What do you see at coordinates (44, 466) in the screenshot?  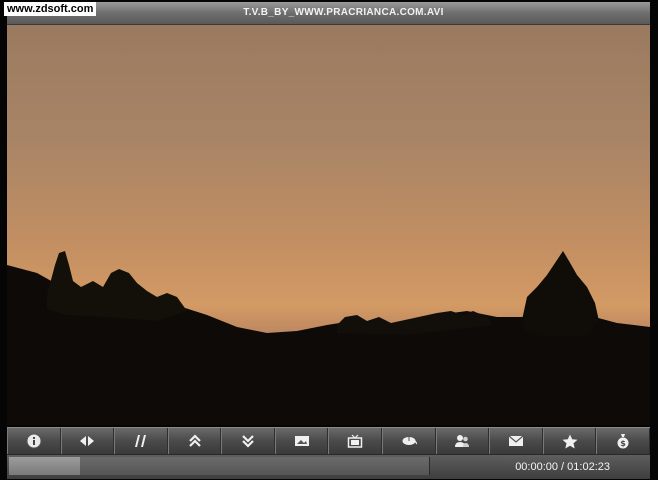 I see `seek-bar-fill` at bounding box center [44, 466].